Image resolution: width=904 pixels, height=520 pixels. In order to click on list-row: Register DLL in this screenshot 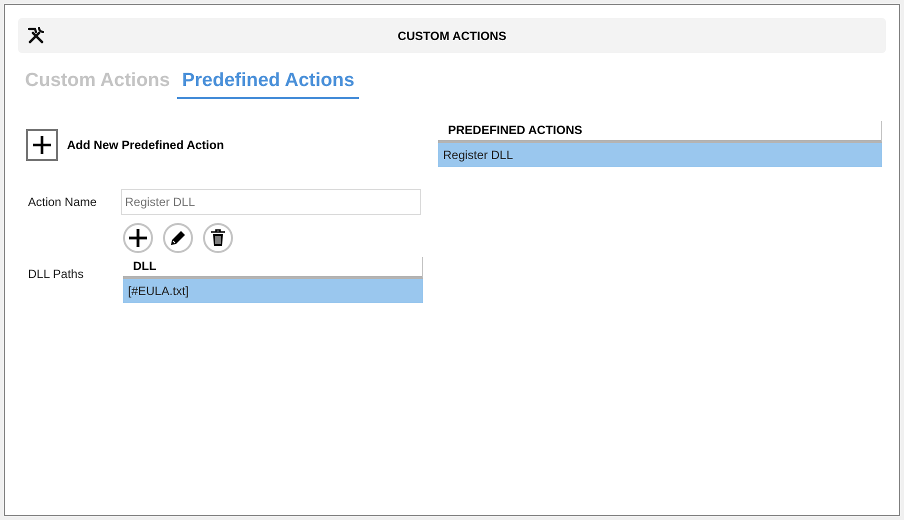, I will do `click(660, 154)`.